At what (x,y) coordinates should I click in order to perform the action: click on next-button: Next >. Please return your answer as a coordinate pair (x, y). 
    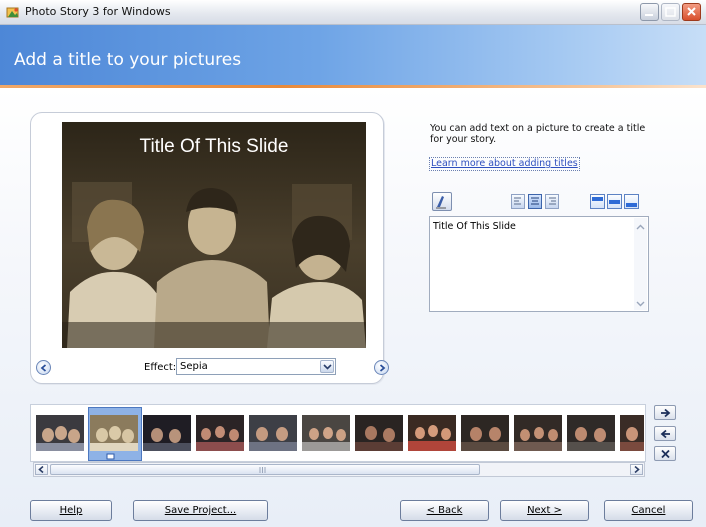
    Looking at the image, I should click on (544, 510).